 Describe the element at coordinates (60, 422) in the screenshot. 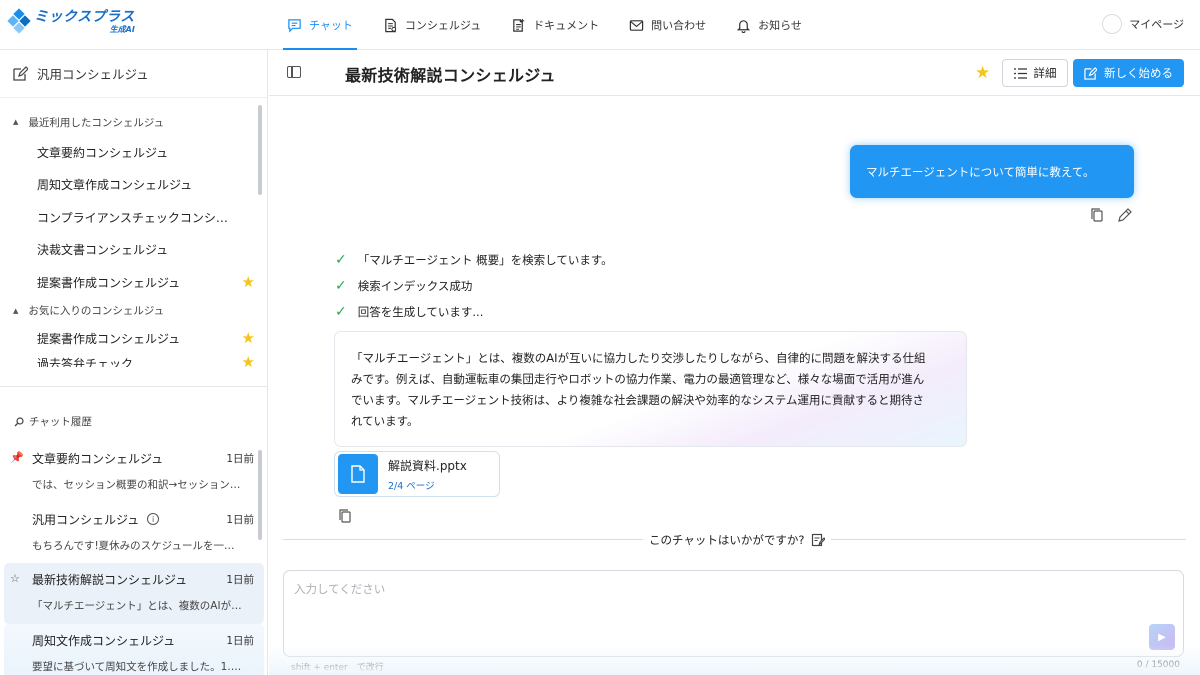

I see `history-title-label: チャット履歴` at that location.